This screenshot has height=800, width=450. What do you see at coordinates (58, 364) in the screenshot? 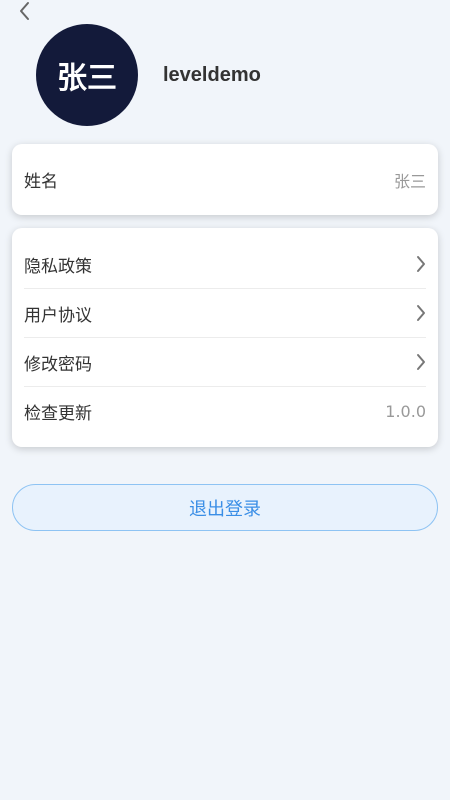
I see `menu-item-label: 修改密码` at bounding box center [58, 364].